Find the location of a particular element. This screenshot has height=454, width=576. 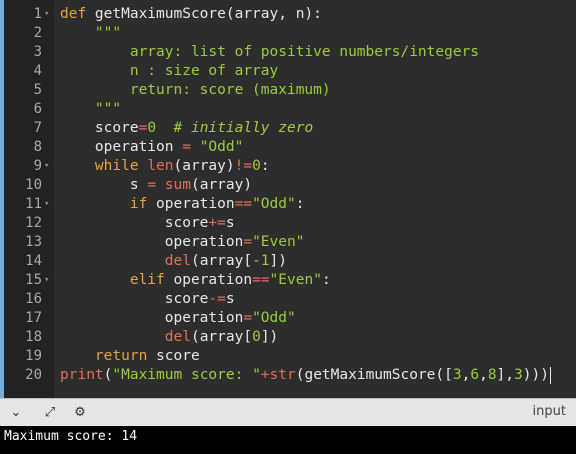

code-token: ]) is located at coordinates (269, 337).